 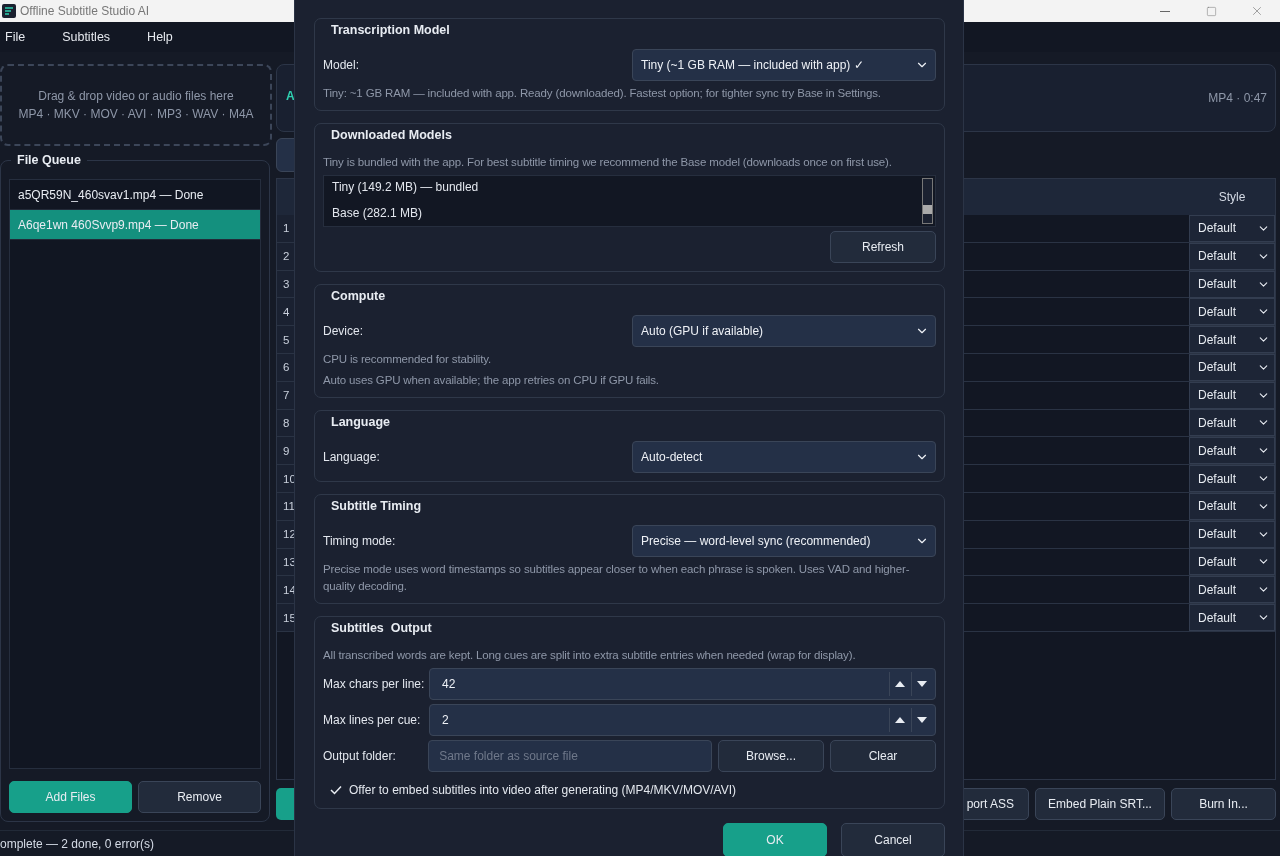 I want to click on group-title: Transcription Model, so click(x=390, y=30).